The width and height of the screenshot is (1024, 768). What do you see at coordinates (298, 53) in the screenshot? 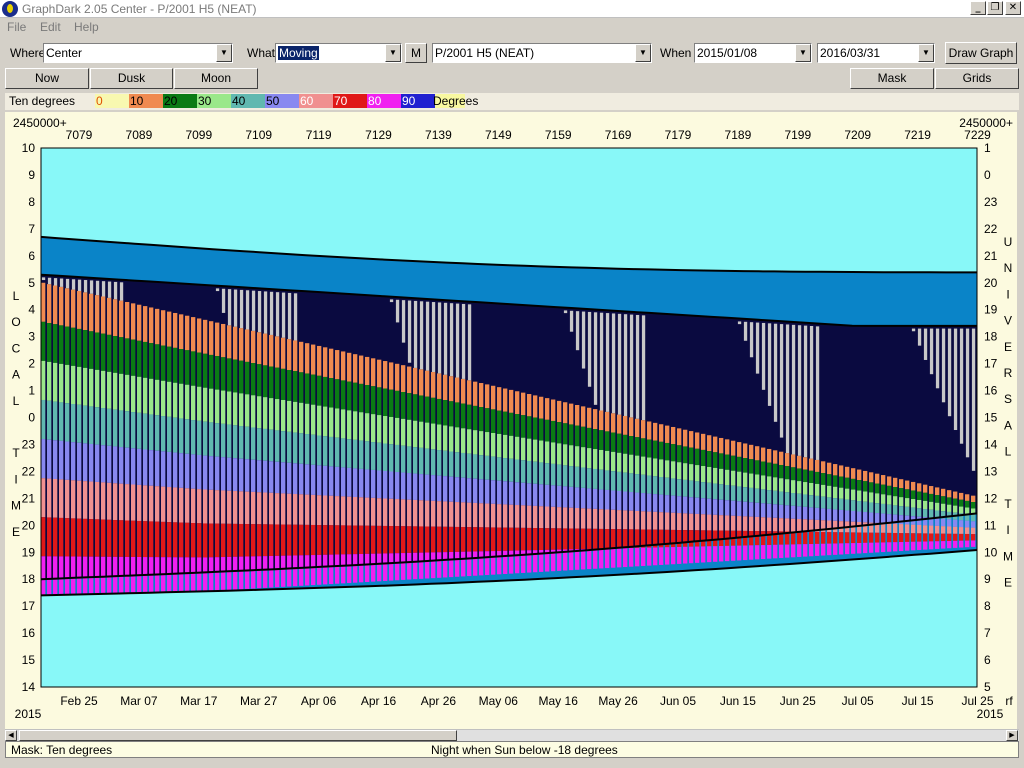
I see `what-value: Moving` at bounding box center [298, 53].